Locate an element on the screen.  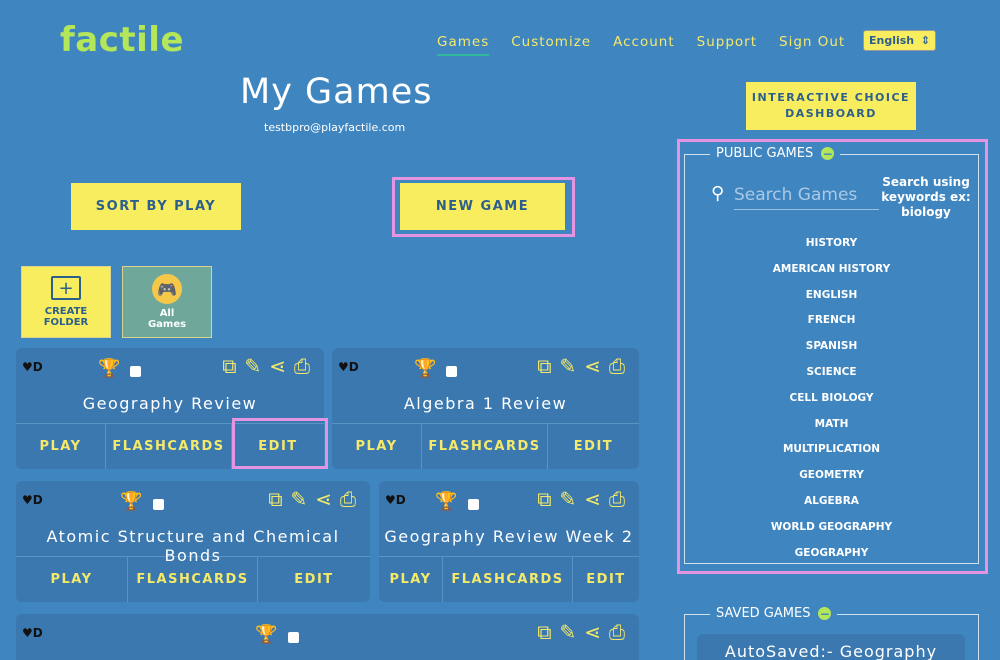
topic-link: HISTORY is located at coordinates (831, 249).